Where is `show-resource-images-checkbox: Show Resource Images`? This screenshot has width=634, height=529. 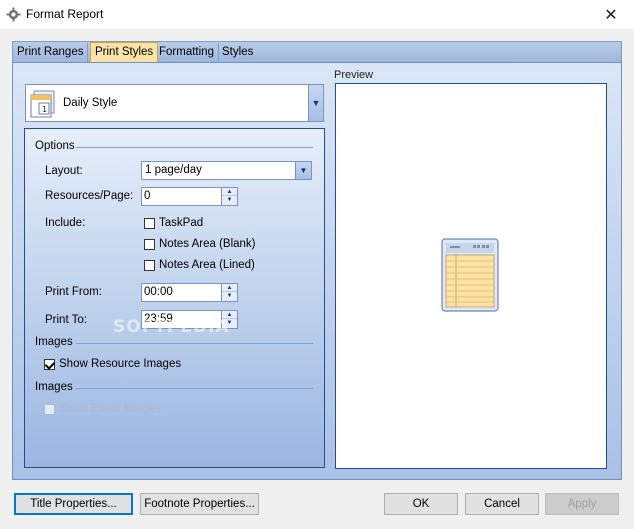
show-resource-images-checkbox: Show Resource Images is located at coordinates (112, 364).